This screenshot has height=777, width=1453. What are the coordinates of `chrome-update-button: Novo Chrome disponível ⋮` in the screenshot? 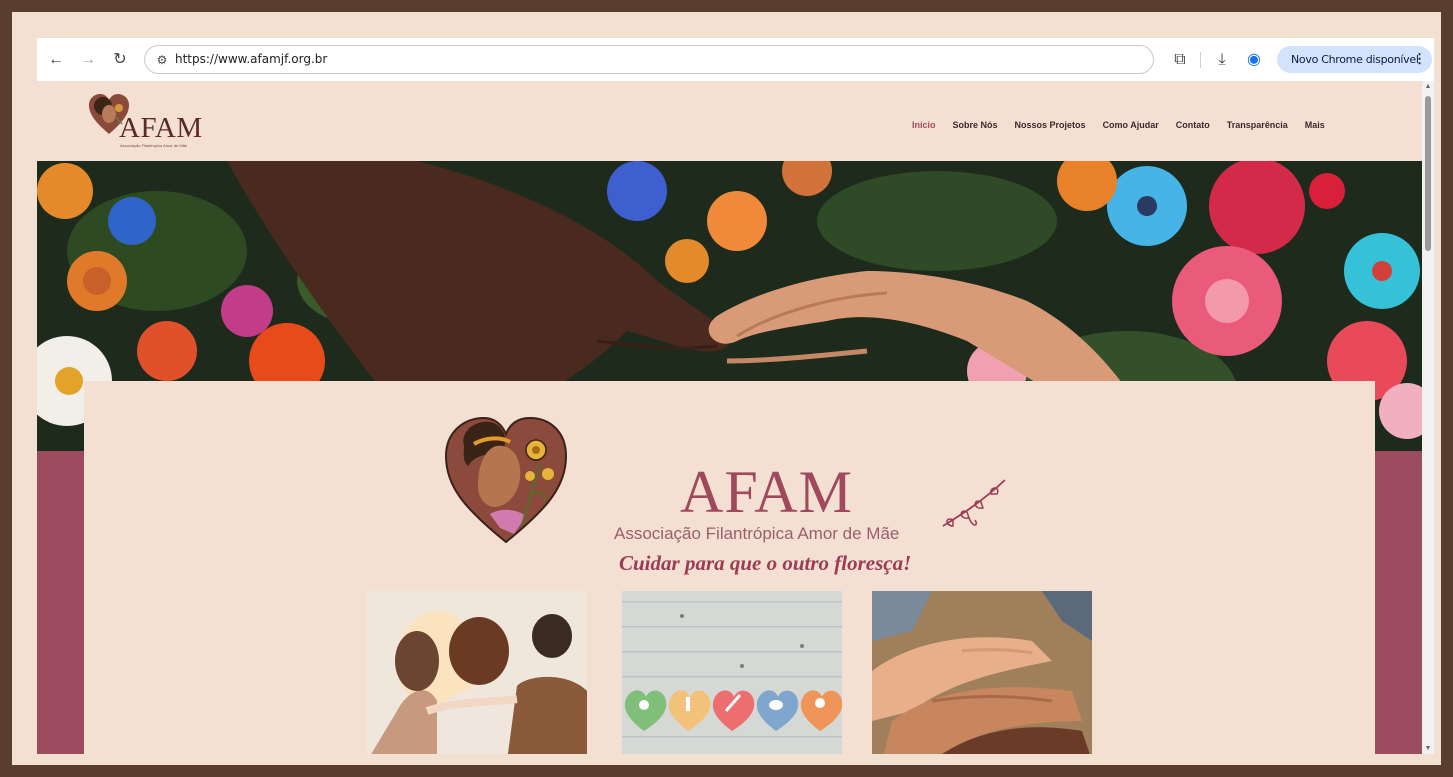 It's located at (1354, 59).